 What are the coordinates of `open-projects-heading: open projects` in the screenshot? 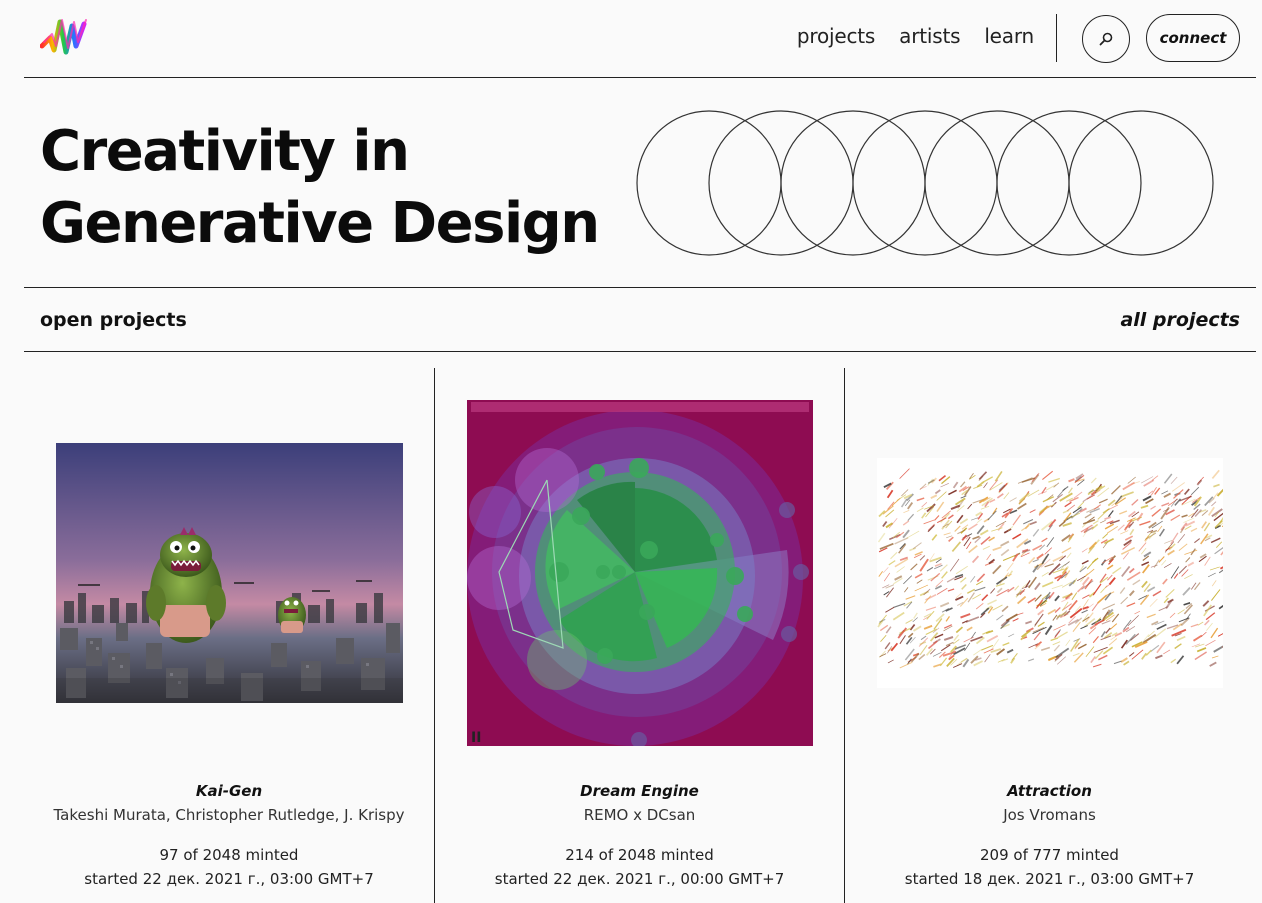 It's located at (113, 320).